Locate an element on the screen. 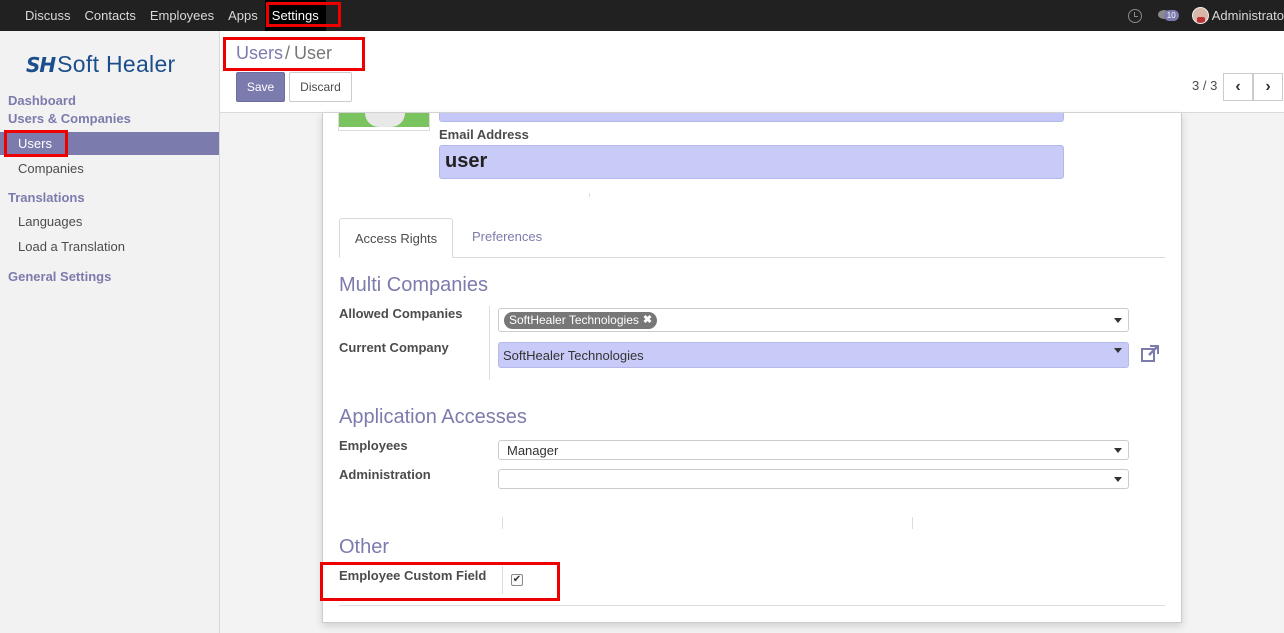 The image size is (1284, 633). employees-access-select: Manager is located at coordinates (813, 450).